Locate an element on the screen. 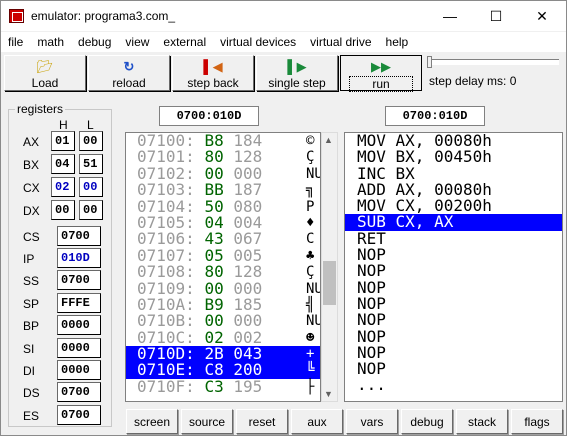 Image resolution: width=567 pixels, height=436 pixels. reload-icon: ↻ is located at coordinates (129, 66).